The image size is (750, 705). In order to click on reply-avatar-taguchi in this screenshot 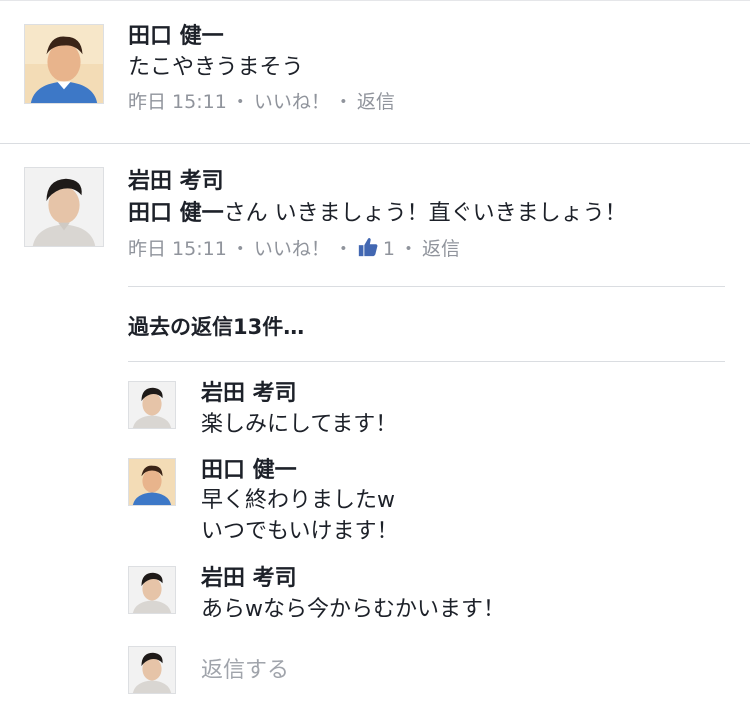, I will do `click(152, 482)`.